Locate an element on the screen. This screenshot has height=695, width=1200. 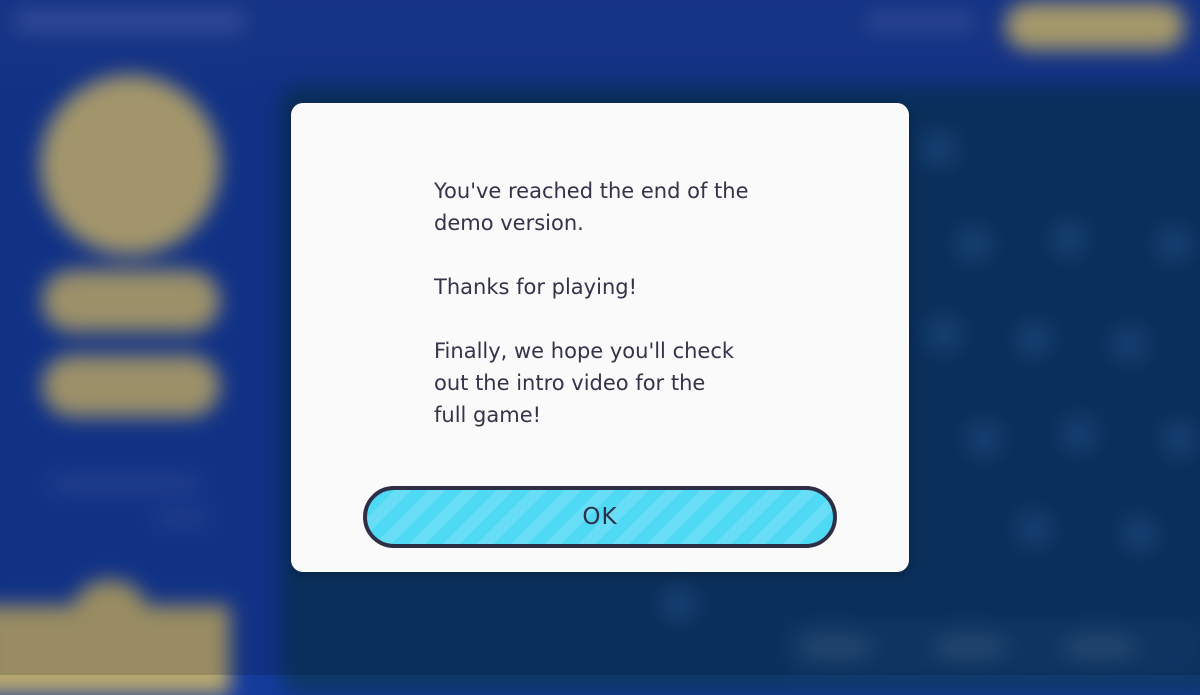
ok-button-label: OK is located at coordinates (600, 517).